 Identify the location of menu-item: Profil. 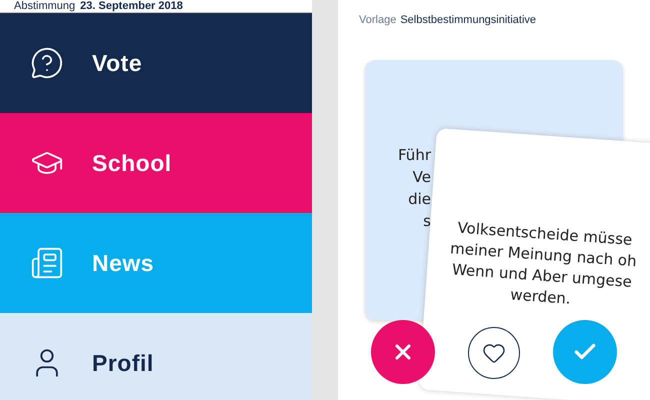
(156, 356).